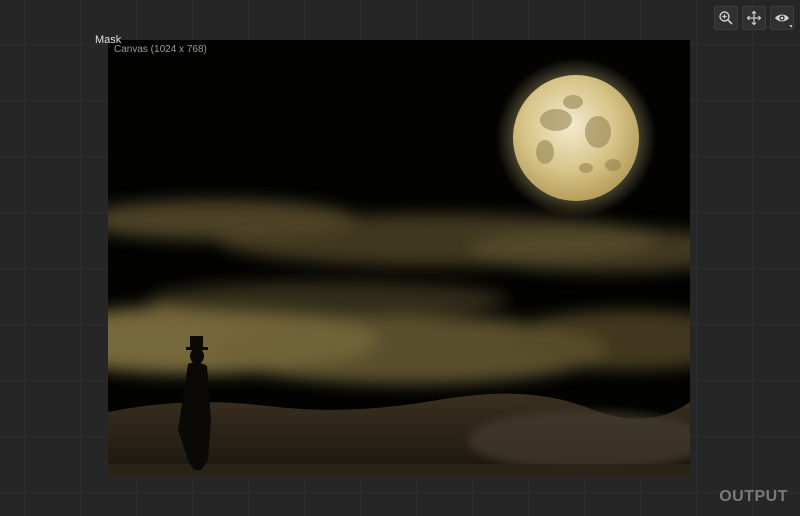  I want to click on view-mode-dropdown, so click(782, 18).